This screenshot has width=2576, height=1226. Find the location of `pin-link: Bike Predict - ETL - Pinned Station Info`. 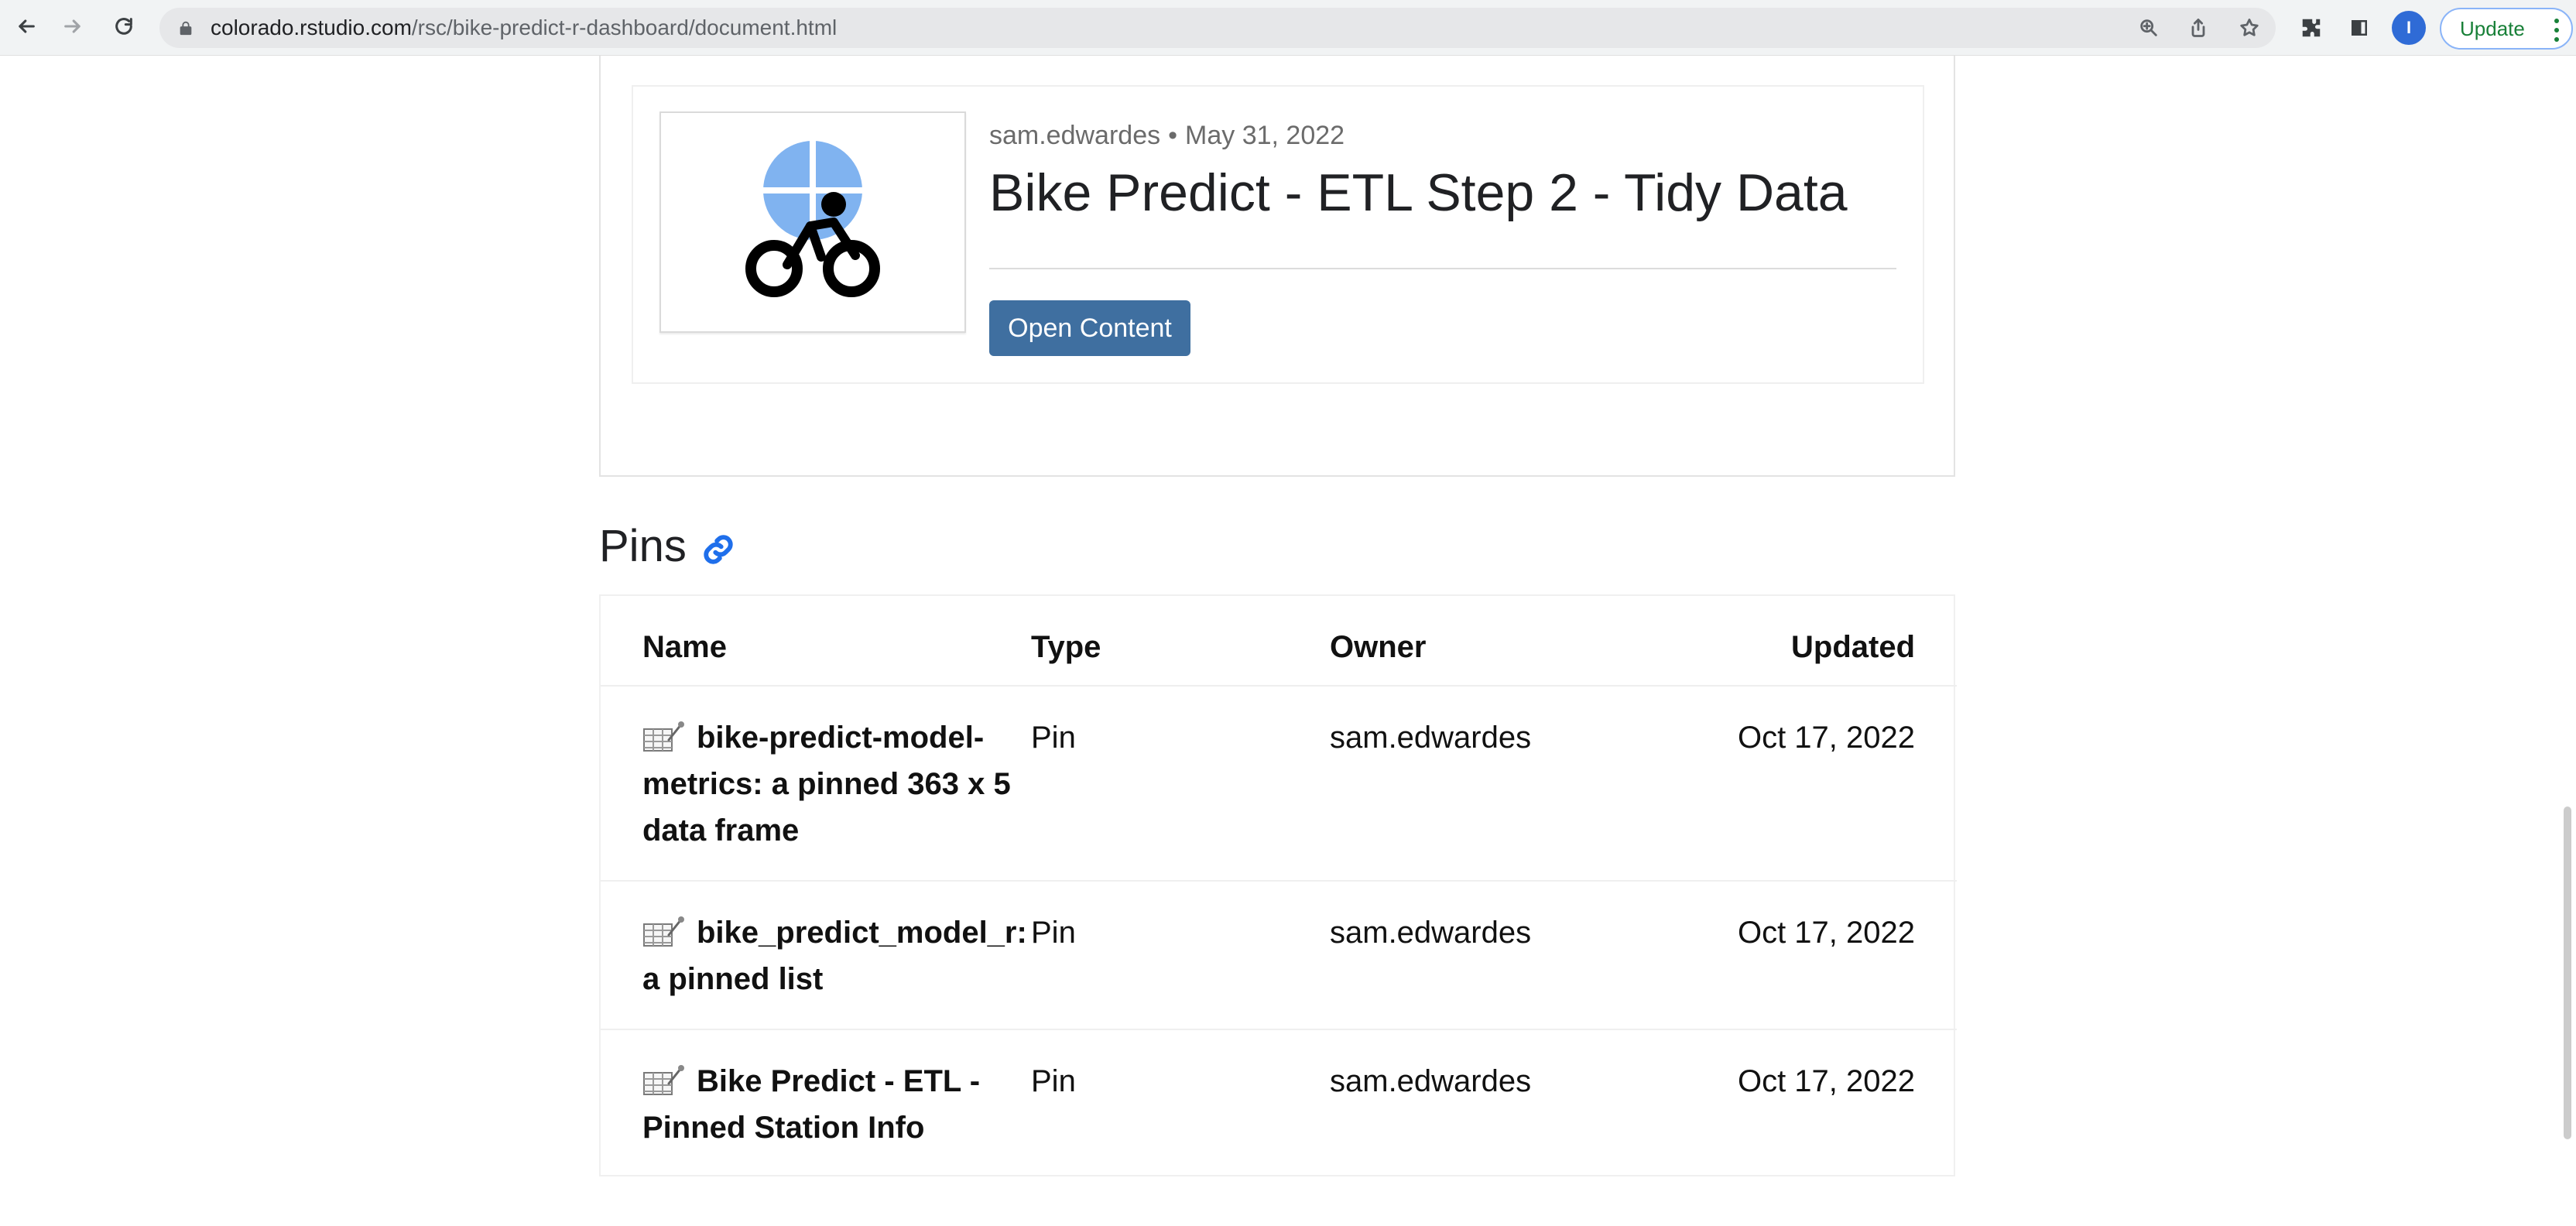

pin-link: Bike Predict - ETL - Pinned Station Info is located at coordinates (836, 1105).